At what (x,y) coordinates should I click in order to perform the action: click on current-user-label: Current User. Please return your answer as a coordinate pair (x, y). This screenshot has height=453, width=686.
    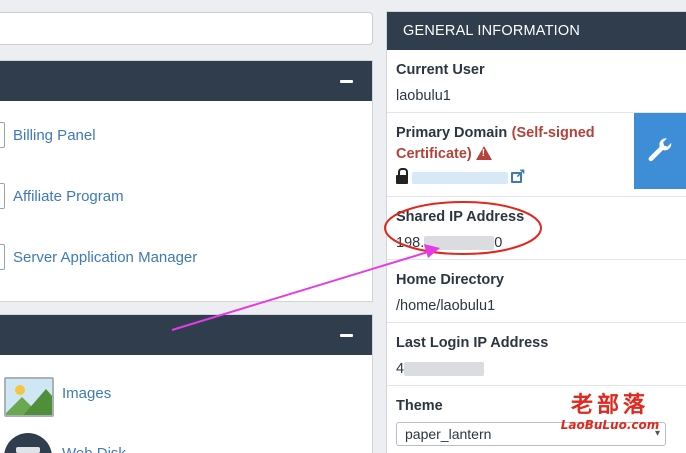
    Looking at the image, I should click on (440, 70).